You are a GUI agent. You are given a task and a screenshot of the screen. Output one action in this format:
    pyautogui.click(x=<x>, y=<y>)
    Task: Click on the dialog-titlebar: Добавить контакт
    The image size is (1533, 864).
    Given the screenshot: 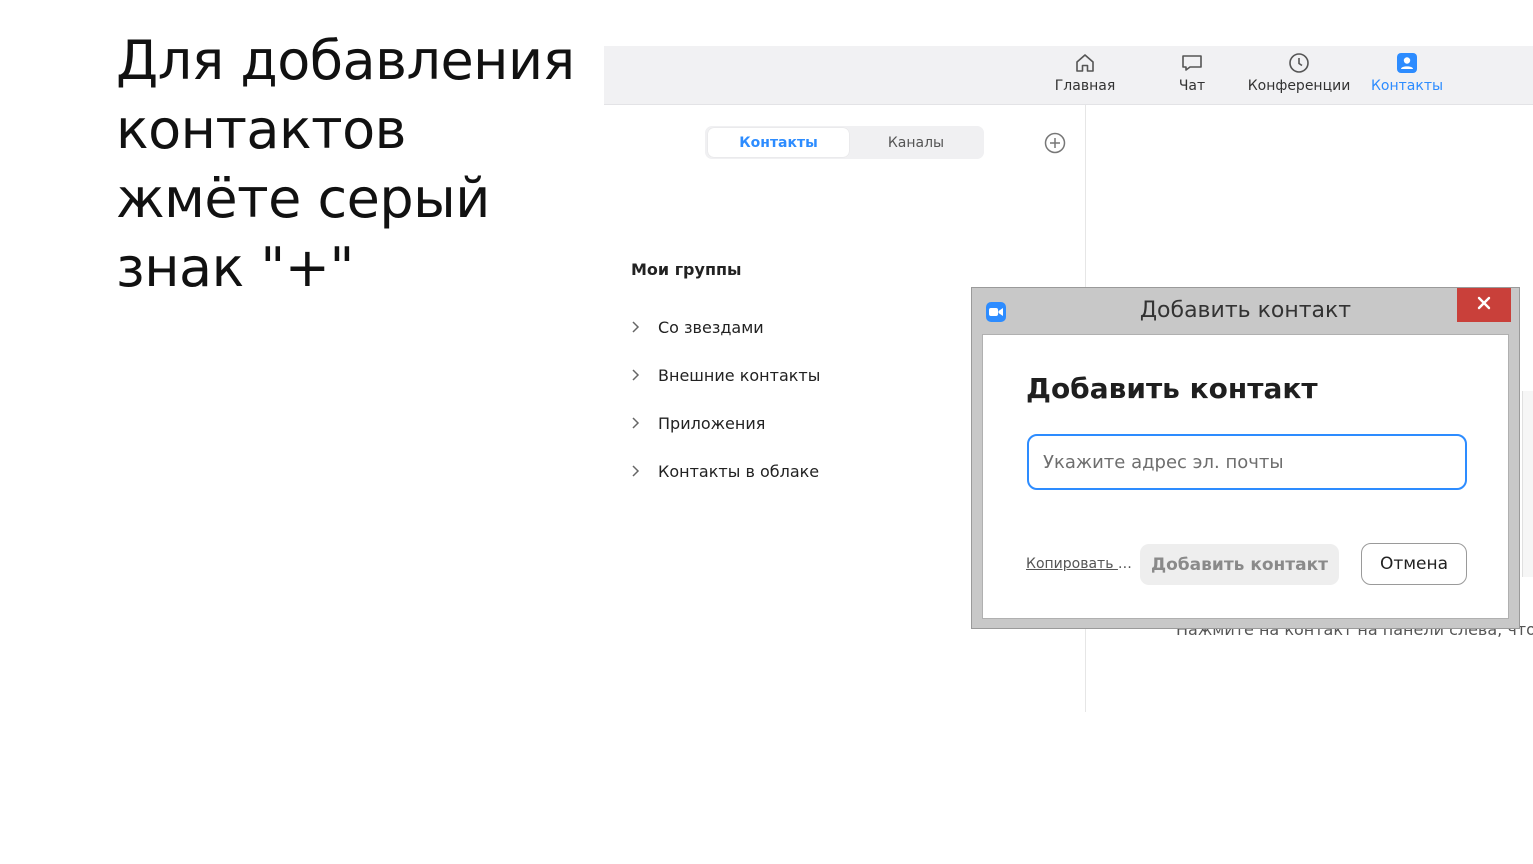 What is the action you would take?
    pyautogui.click(x=1245, y=311)
    